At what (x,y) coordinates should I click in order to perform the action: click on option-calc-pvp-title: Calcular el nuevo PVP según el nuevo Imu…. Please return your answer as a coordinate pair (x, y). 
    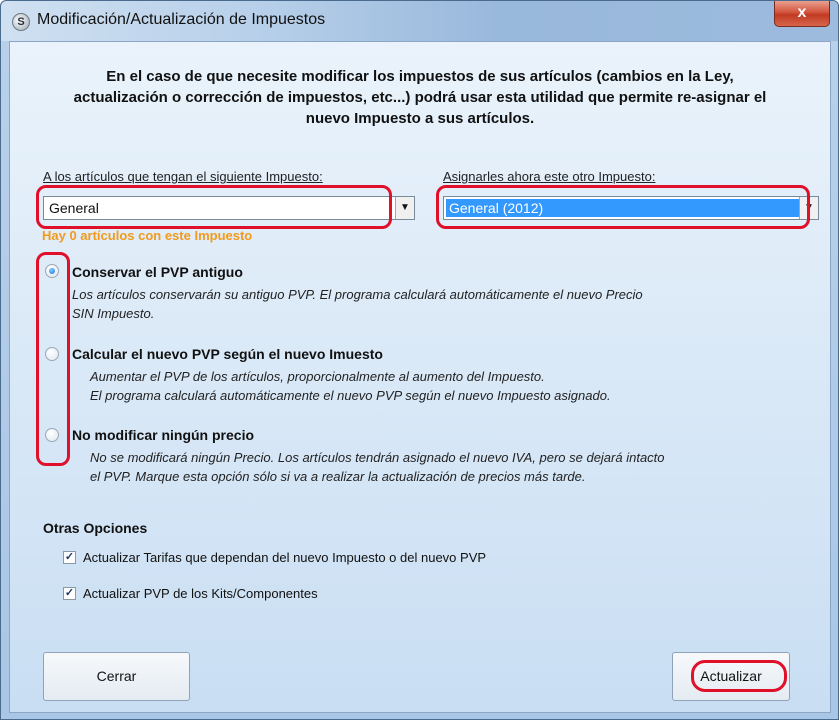
    Looking at the image, I should click on (227, 354).